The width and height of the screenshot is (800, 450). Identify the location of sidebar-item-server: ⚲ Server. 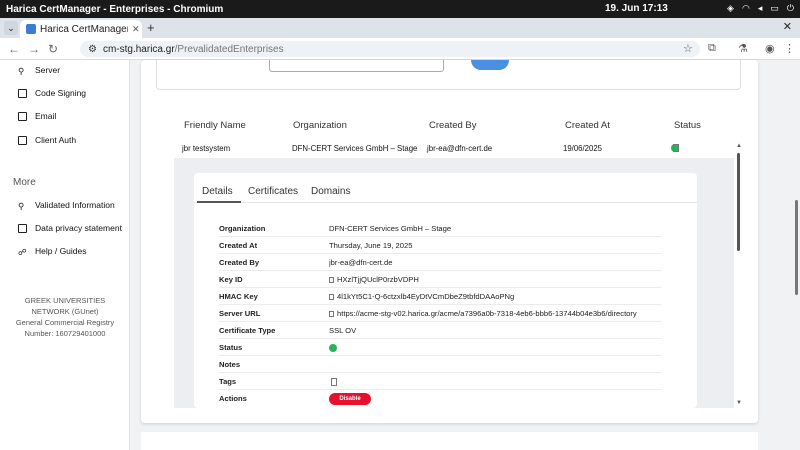
(39, 70).